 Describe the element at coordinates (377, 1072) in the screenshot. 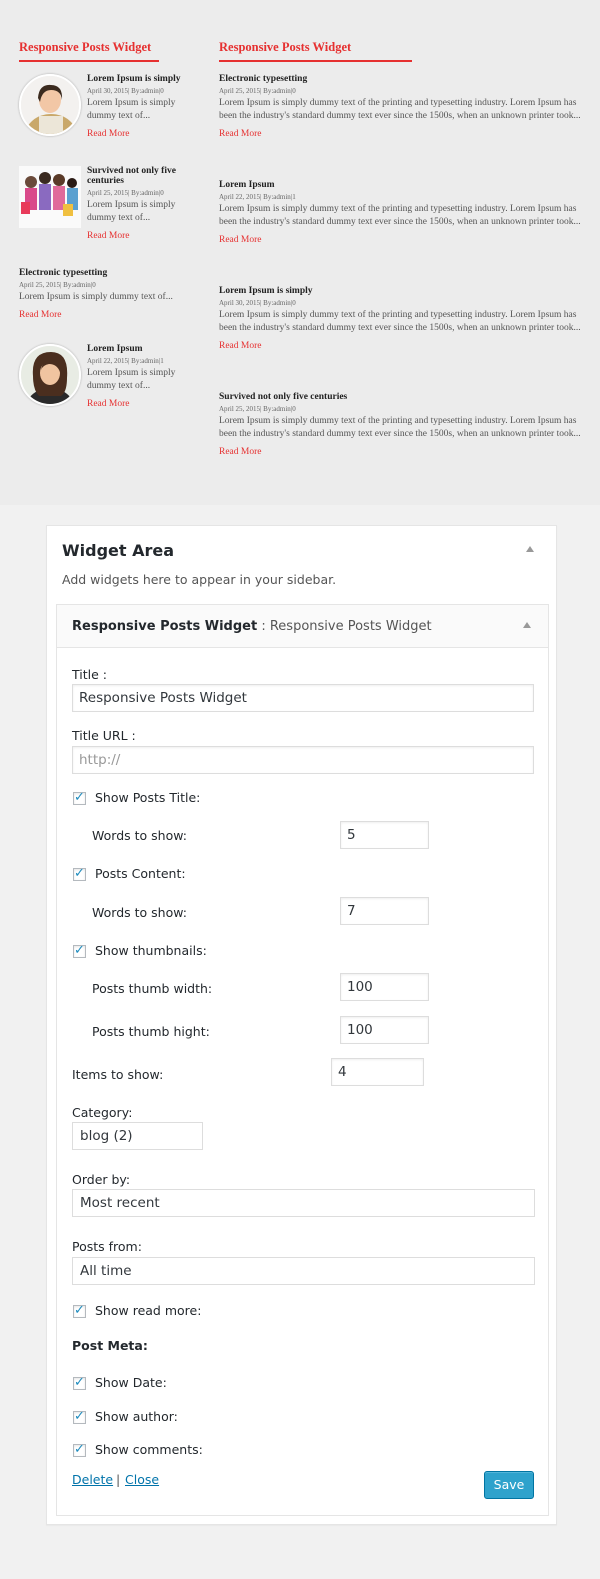

I see `items-to-show-input` at that location.